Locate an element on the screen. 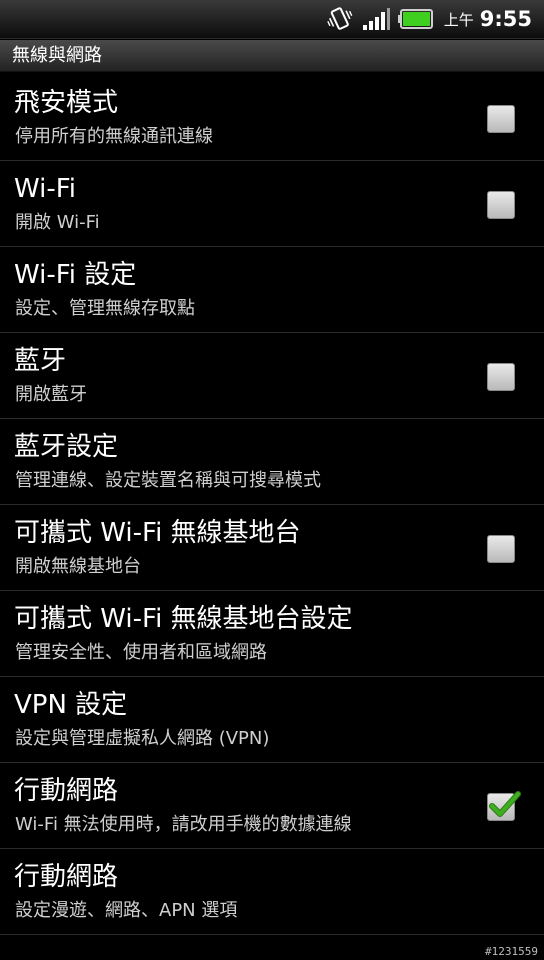  setting-title: VPN 設定 is located at coordinates (71, 705).